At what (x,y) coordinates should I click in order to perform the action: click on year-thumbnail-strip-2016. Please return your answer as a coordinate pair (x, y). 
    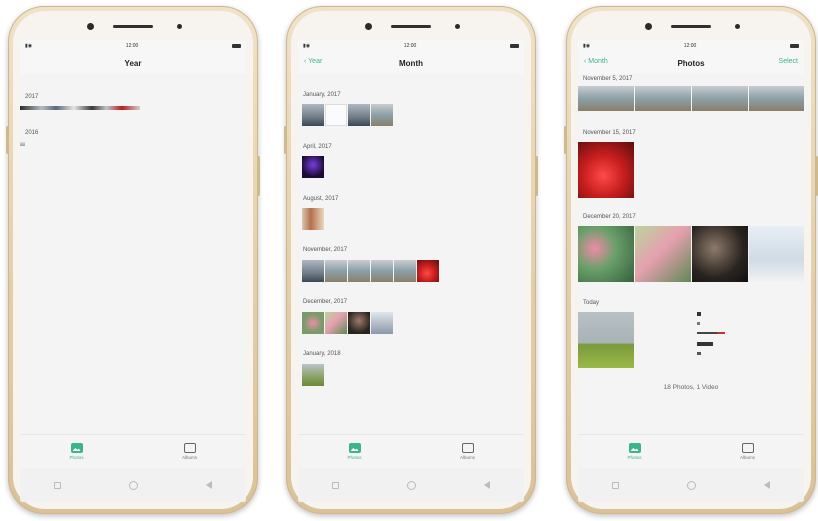
    Looking at the image, I should click on (22, 144).